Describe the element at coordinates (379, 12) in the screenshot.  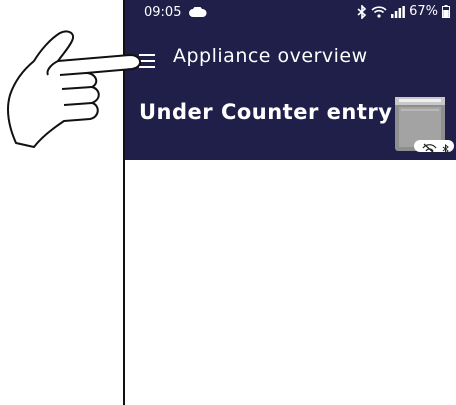
I see `wifi-icon` at that location.